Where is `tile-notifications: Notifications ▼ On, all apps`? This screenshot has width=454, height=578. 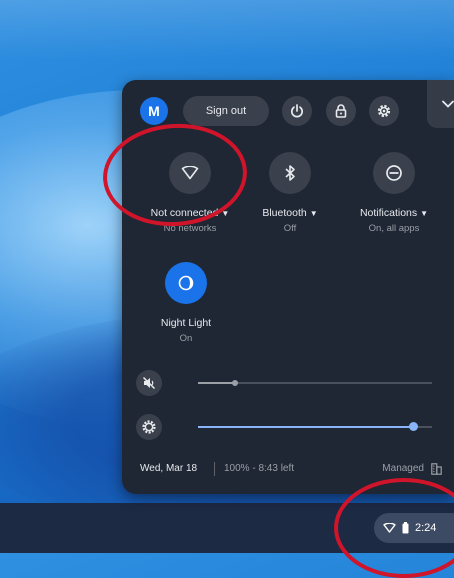 tile-notifications: Notifications ▼ On, all apps is located at coordinates (394, 193).